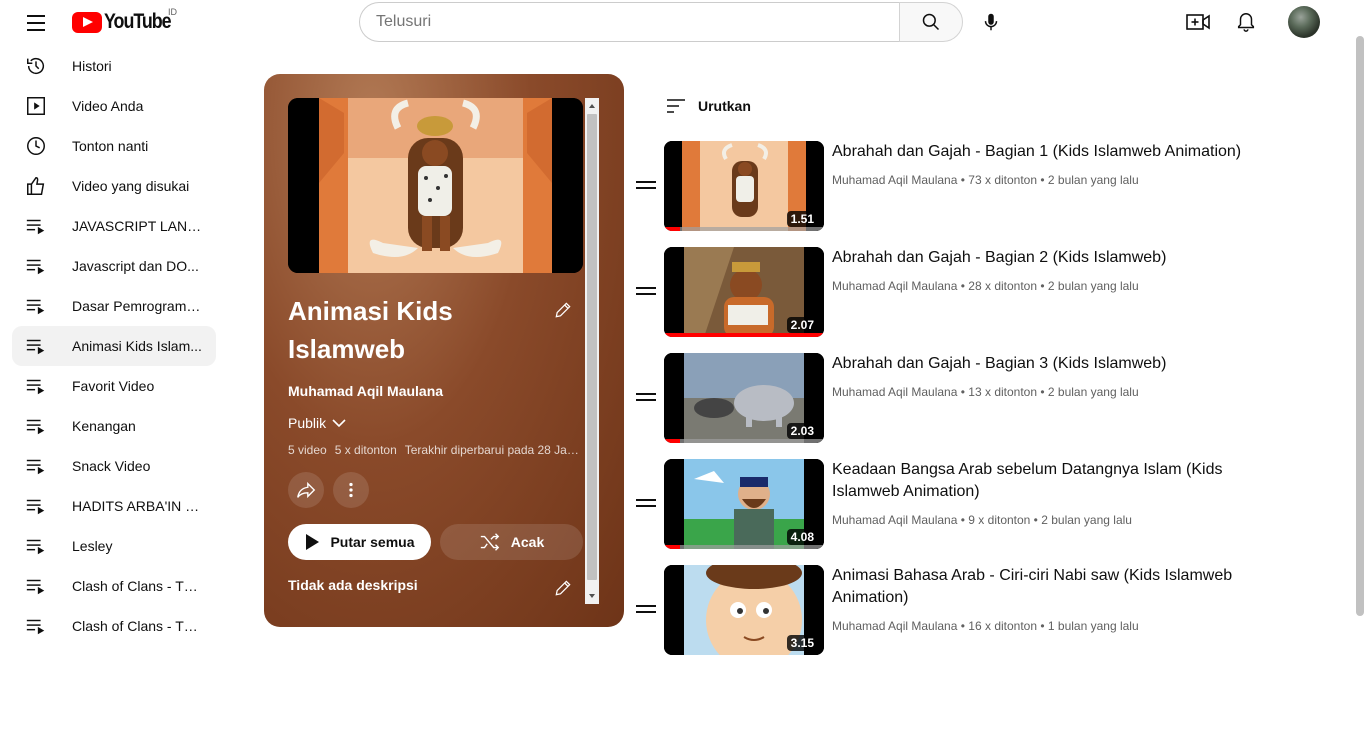  Describe the element at coordinates (313, 542) in the screenshot. I see `play-icon` at that location.